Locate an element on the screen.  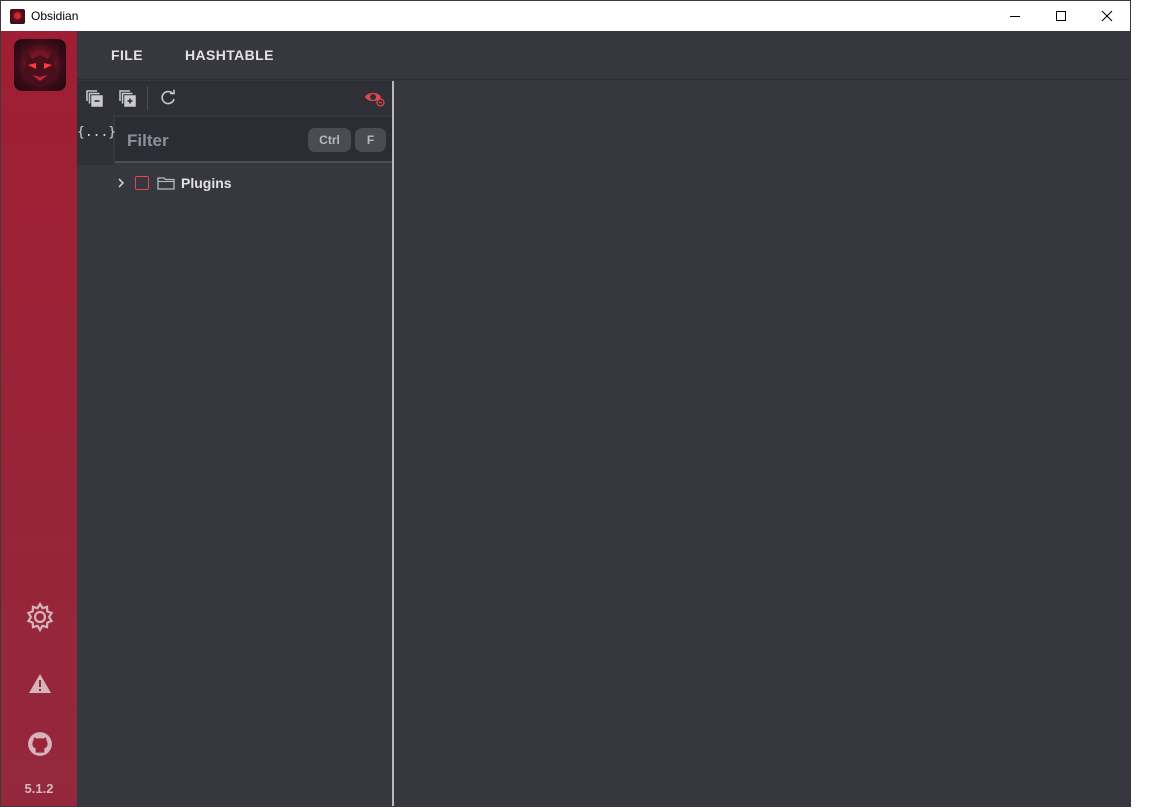
title-bar: Obsidian is located at coordinates (565, 16).